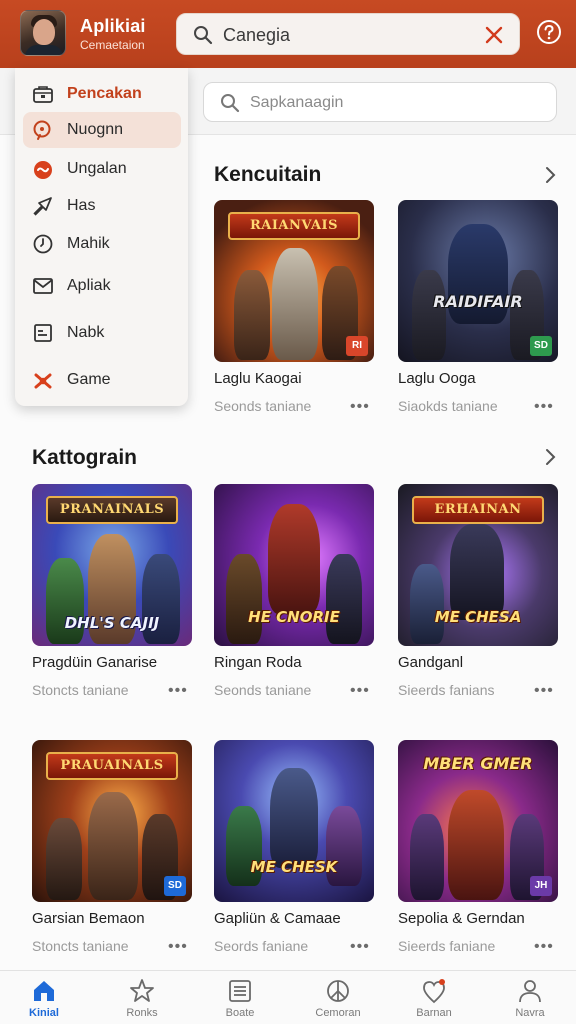  Describe the element at coordinates (258, 378) in the screenshot. I see `card-title: Laglu Kaogai` at that location.